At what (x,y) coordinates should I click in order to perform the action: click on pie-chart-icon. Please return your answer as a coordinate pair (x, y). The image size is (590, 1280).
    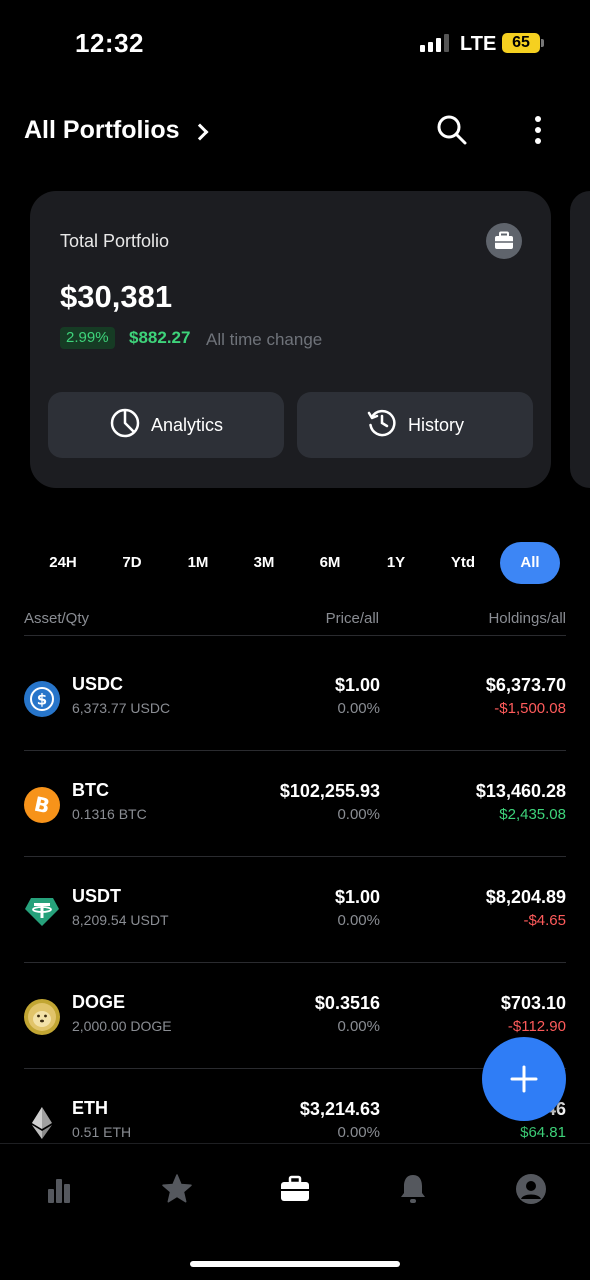
    Looking at the image, I should click on (125, 425).